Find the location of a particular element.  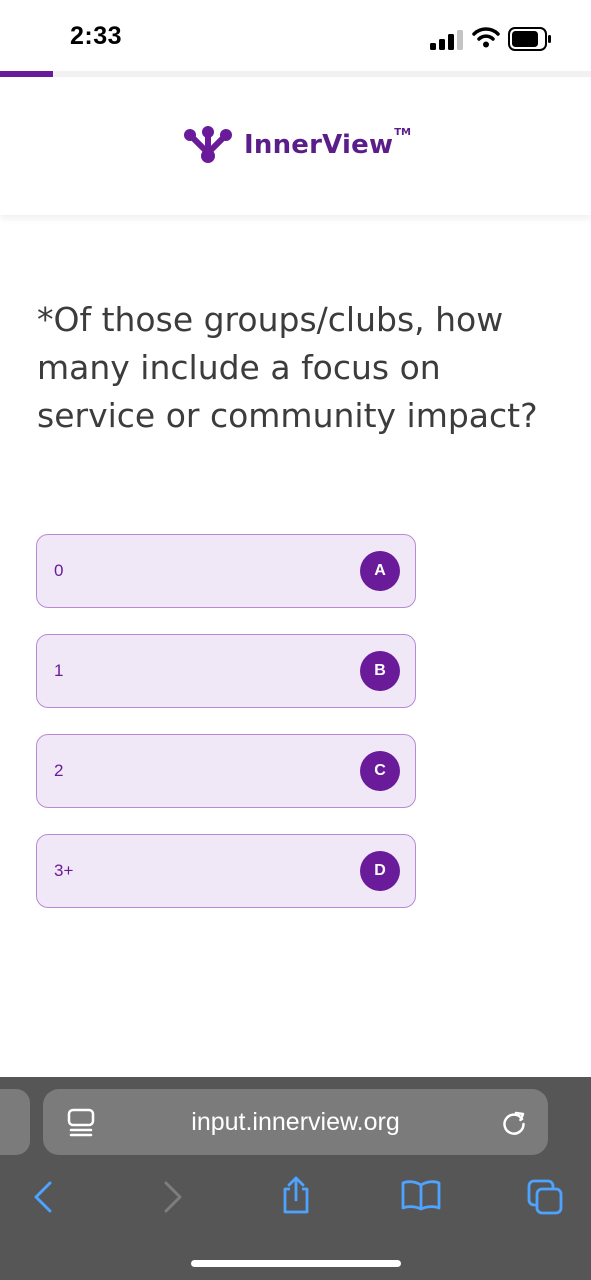

share-icon is located at coordinates (296, 1195).